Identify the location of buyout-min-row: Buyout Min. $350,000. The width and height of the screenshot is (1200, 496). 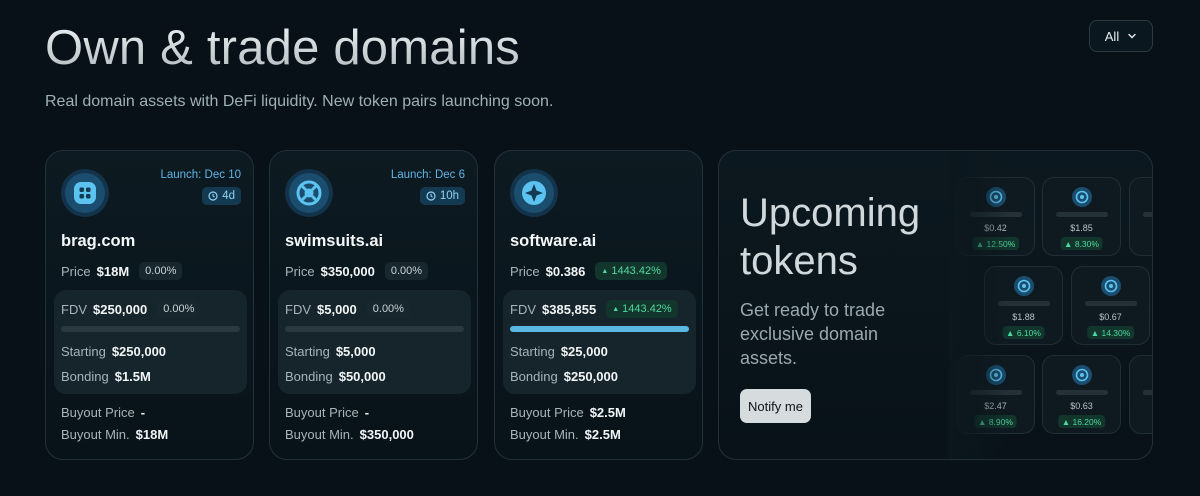
(349, 434).